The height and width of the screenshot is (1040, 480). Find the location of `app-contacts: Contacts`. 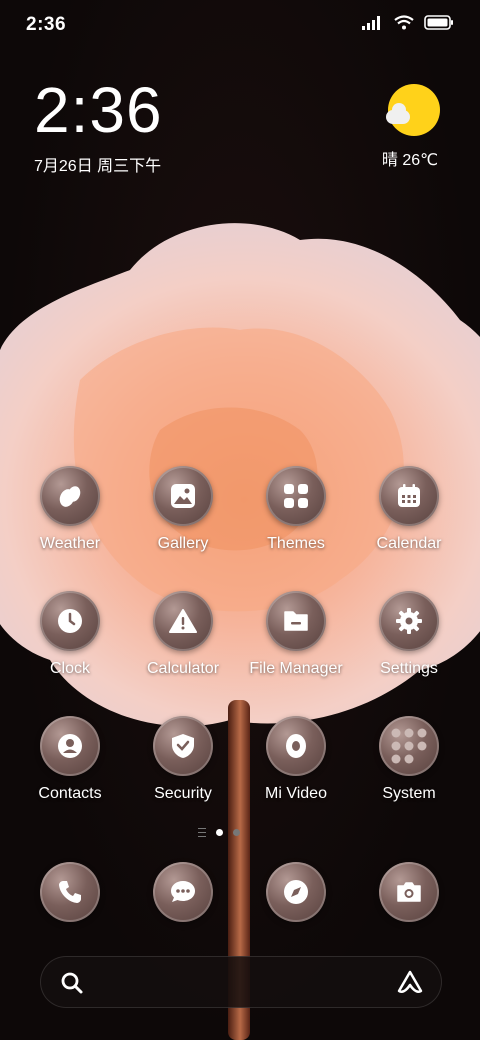

app-contacts: Contacts is located at coordinates (70, 759).